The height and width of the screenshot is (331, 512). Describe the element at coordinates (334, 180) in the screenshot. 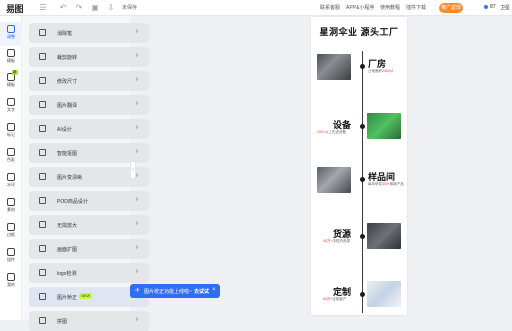

I see `sample-room-photo` at that location.